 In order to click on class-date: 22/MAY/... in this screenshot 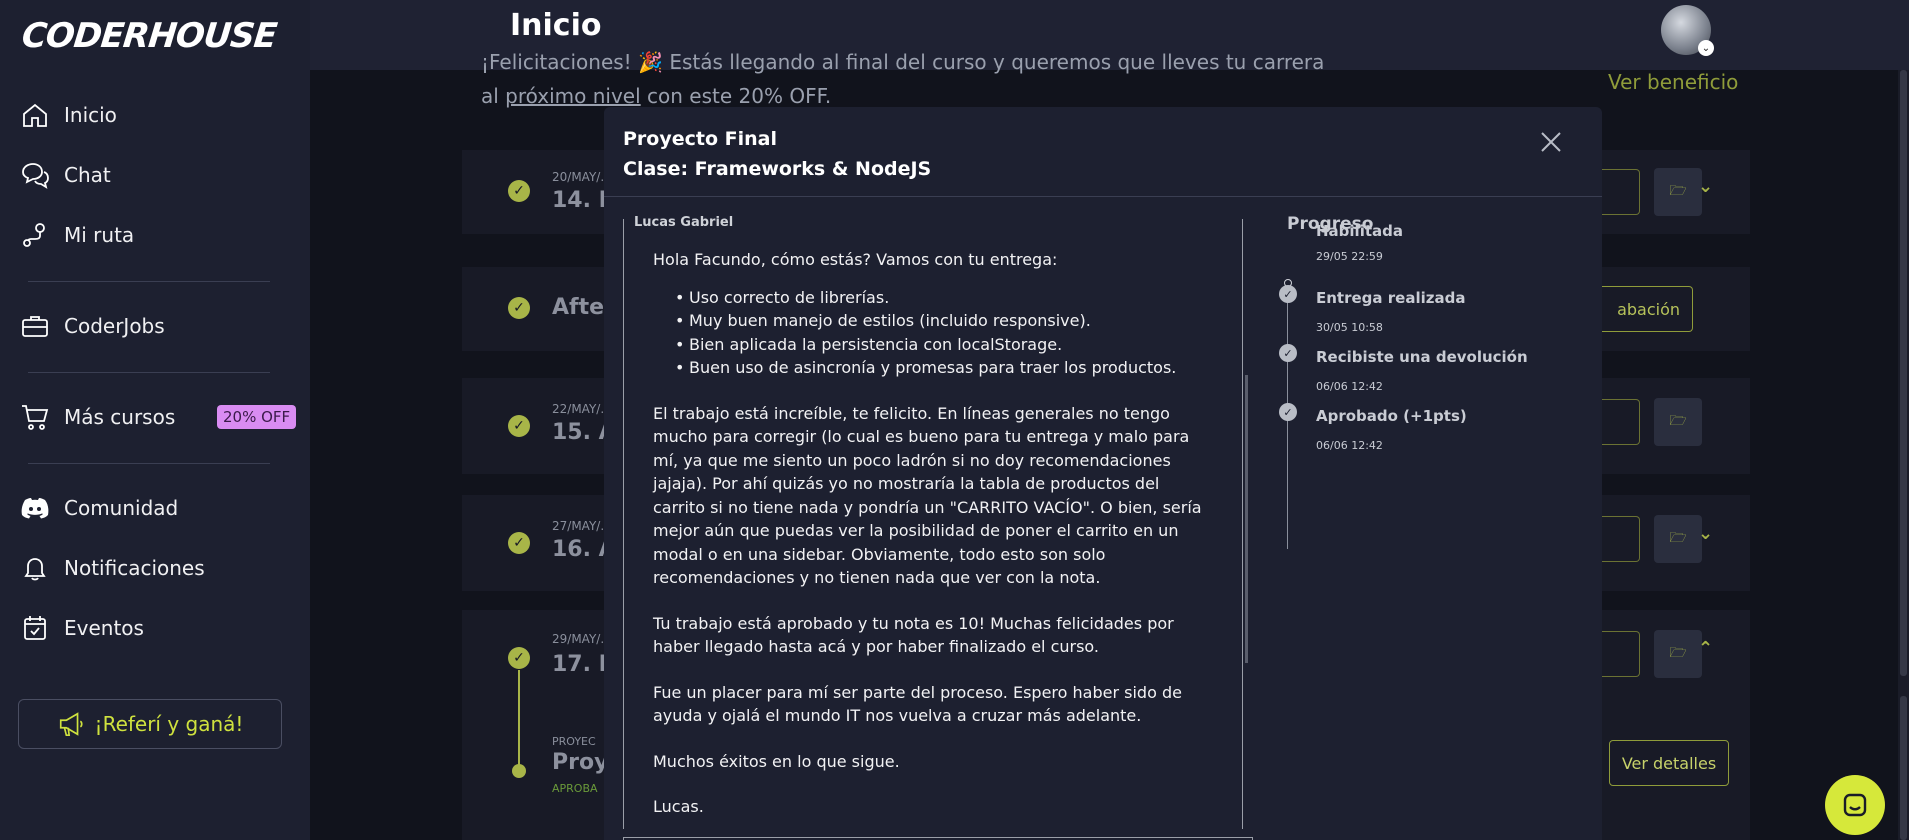, I will do `click(582, 409)`.